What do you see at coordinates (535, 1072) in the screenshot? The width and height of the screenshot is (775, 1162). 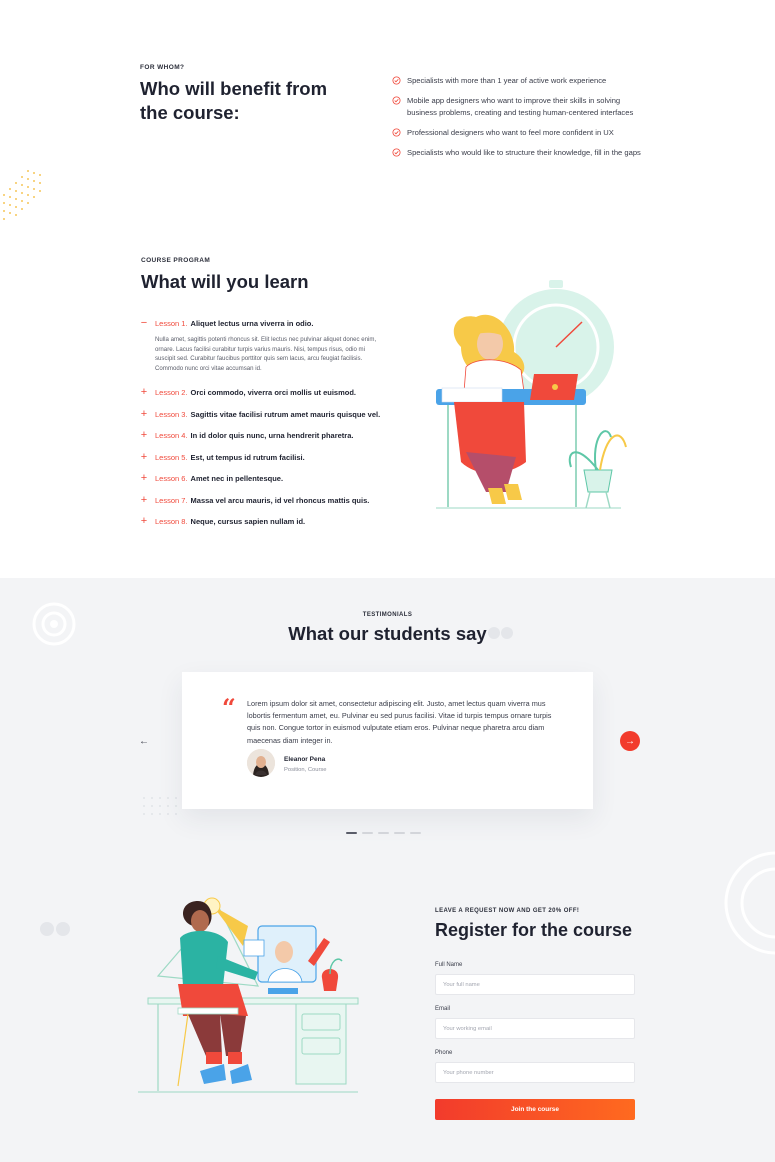 I see `phone-field` at bounding box center [535, 1072].